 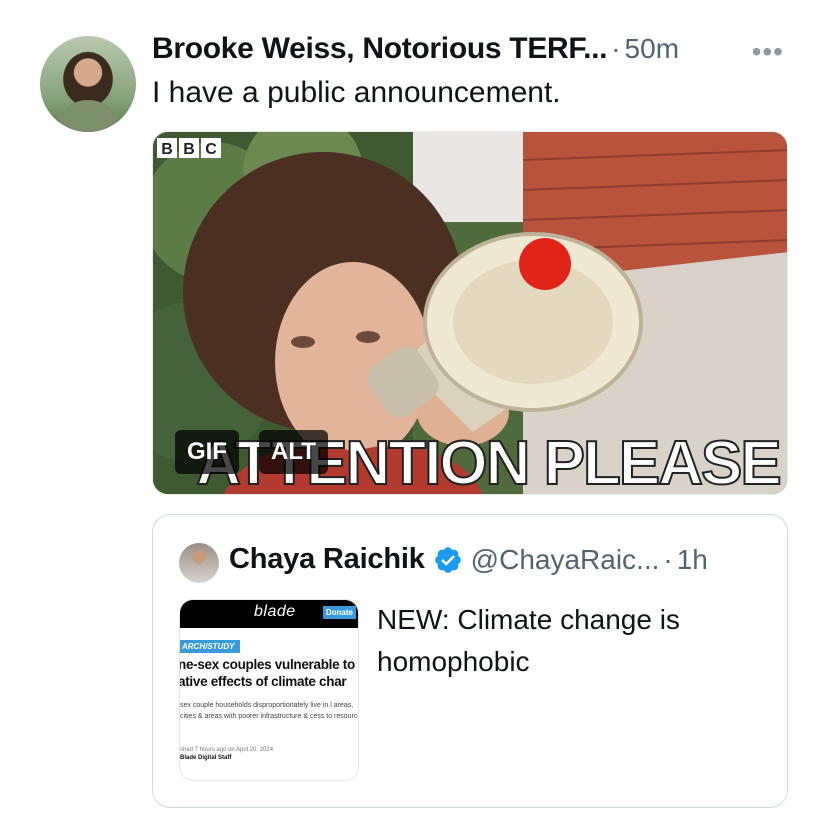 I want to click on tweet-header: Brooke Weiss, Notorious TERF... · 50m, so click(x=415, y=49).